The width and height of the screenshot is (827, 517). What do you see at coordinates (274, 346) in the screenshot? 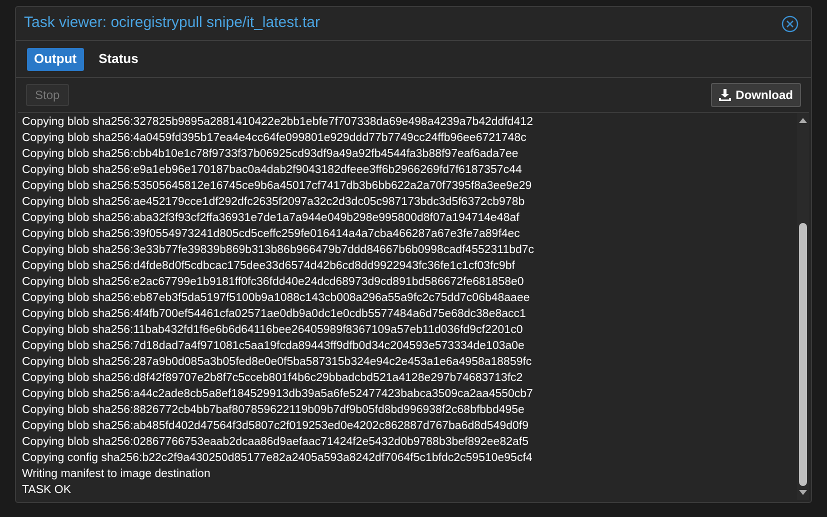
I see `log-line: Copying blob sha256:7d18dad7a4f971081c5aa19fcda89443ff9dfb0d34c204593e573334de103a0e` at bounding box center [274, 346].